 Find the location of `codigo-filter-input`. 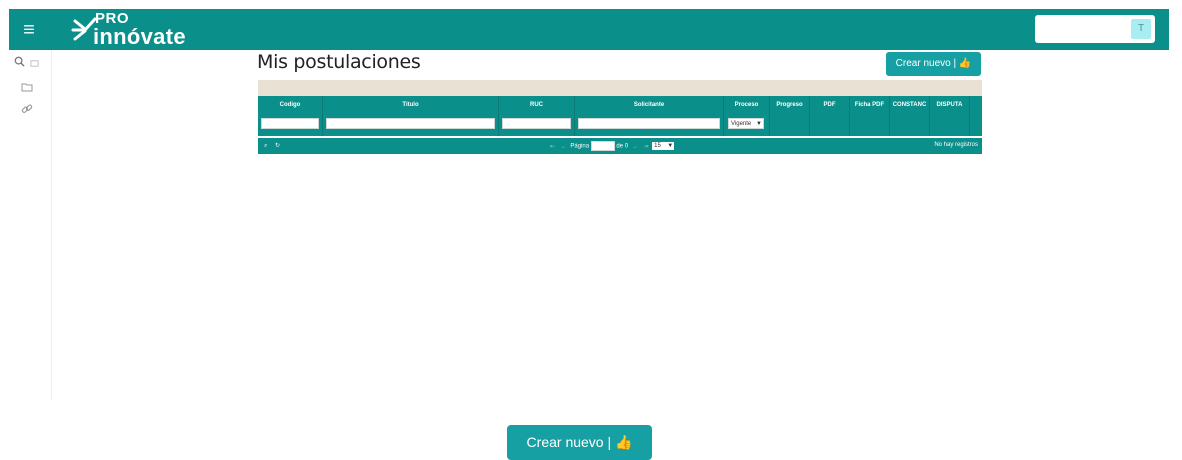

codigo-filter-input is located at coordinates (290, 123).